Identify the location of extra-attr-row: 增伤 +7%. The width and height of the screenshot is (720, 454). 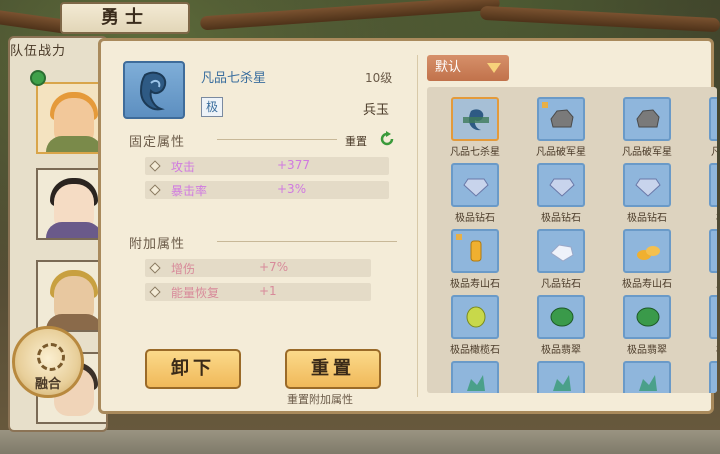
(258, 268).